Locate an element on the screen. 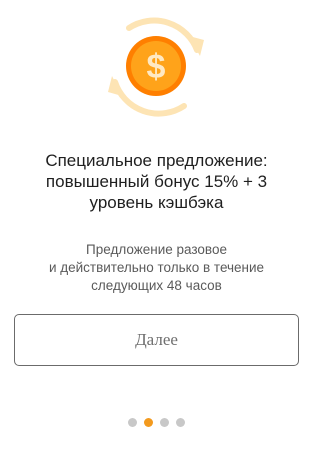  arrow-head-top is located at coordinates (196, 46).